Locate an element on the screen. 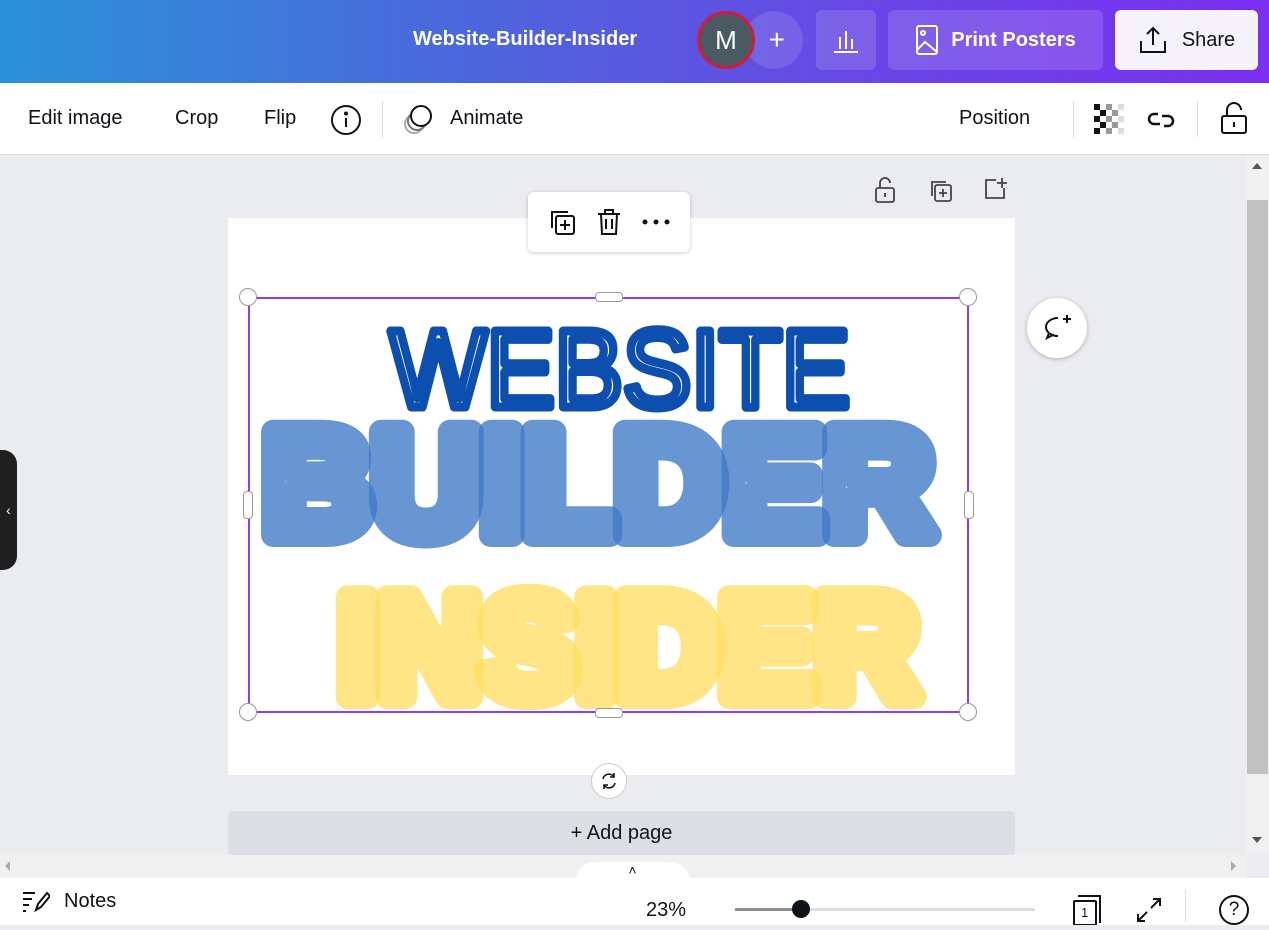 The height and width of the screenshot is (930, 1269). zoom-slider is located at coordinates (885, 909).